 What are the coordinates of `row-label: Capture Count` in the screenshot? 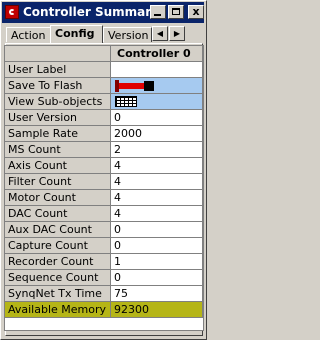 It's located at (58, 246).